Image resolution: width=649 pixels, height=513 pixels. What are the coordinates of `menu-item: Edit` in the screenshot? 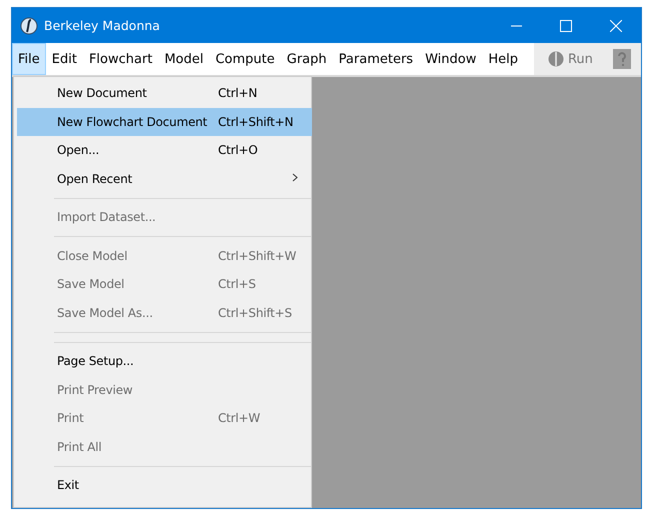 It's located at (64, 59).